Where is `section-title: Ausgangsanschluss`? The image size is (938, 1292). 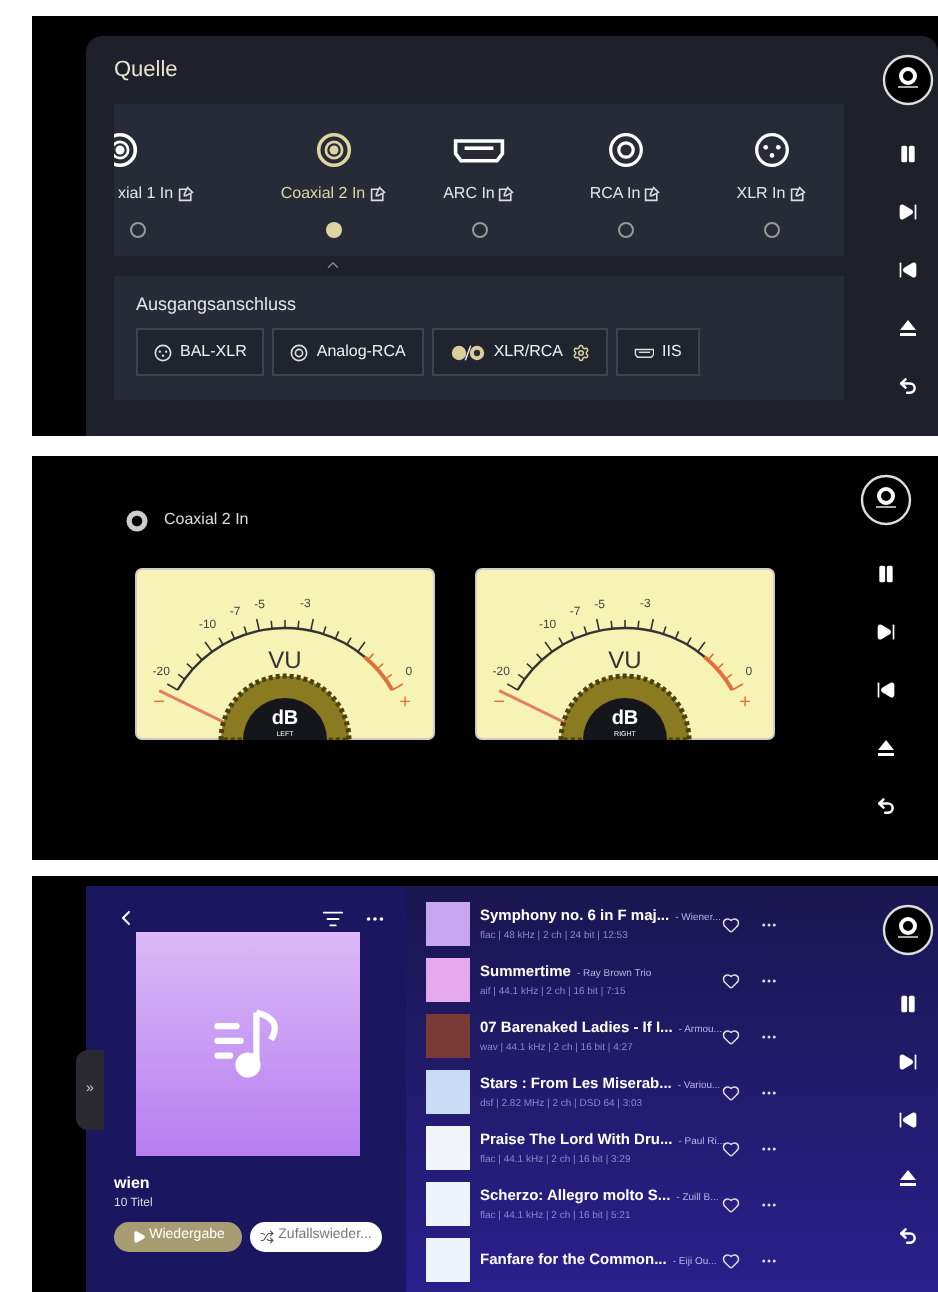
section-title: Ausgangsanschluss is located at coordinates (217, 305).